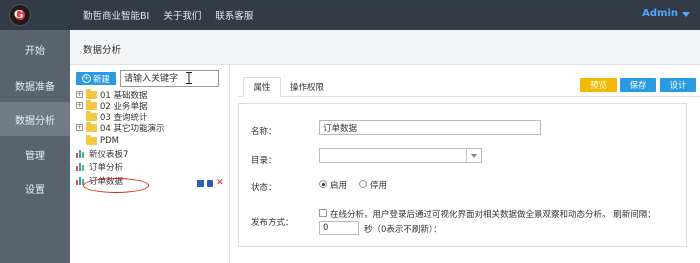 The height and width of the screenshot is (263, 700). I want to click on save-button: 保存, so click(638, 85).